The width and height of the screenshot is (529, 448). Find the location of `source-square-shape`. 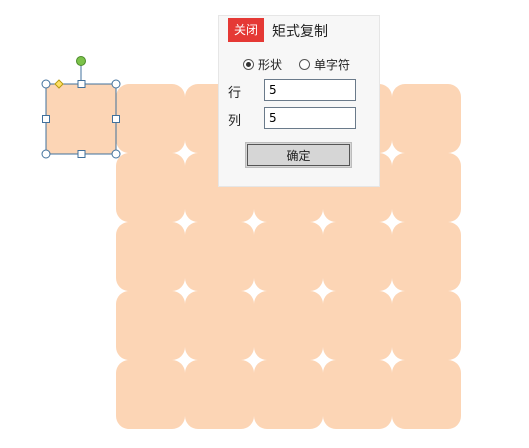

source-square-shape is located at coordinates (81, 119).